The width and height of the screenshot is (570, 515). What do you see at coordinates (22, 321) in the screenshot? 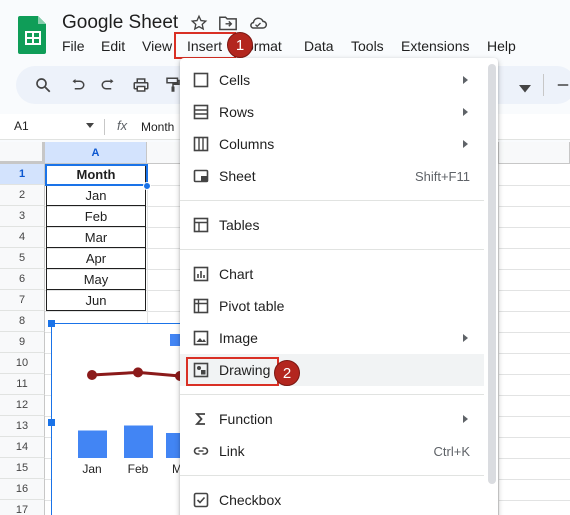
I see `row-header-8: 8` at bounding box center [22, 321].